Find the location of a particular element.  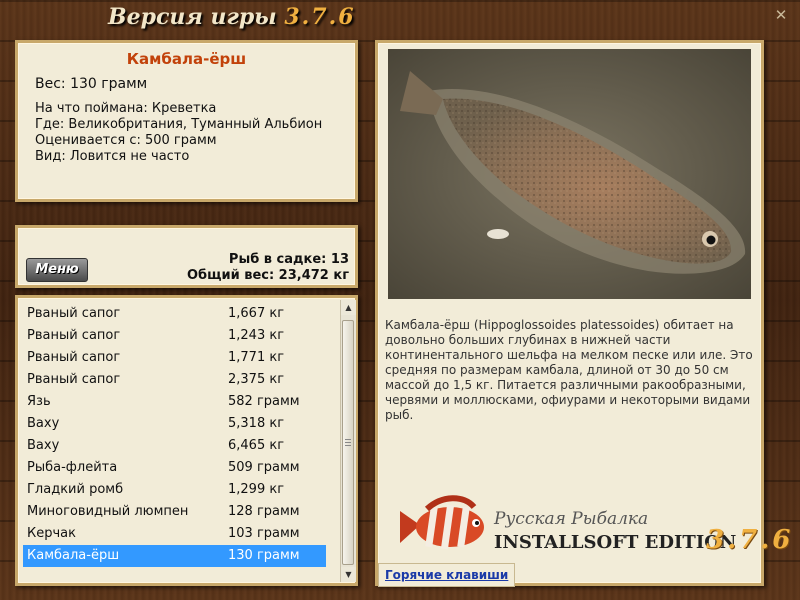

scroll-grip is located at coordinates (348, 442).